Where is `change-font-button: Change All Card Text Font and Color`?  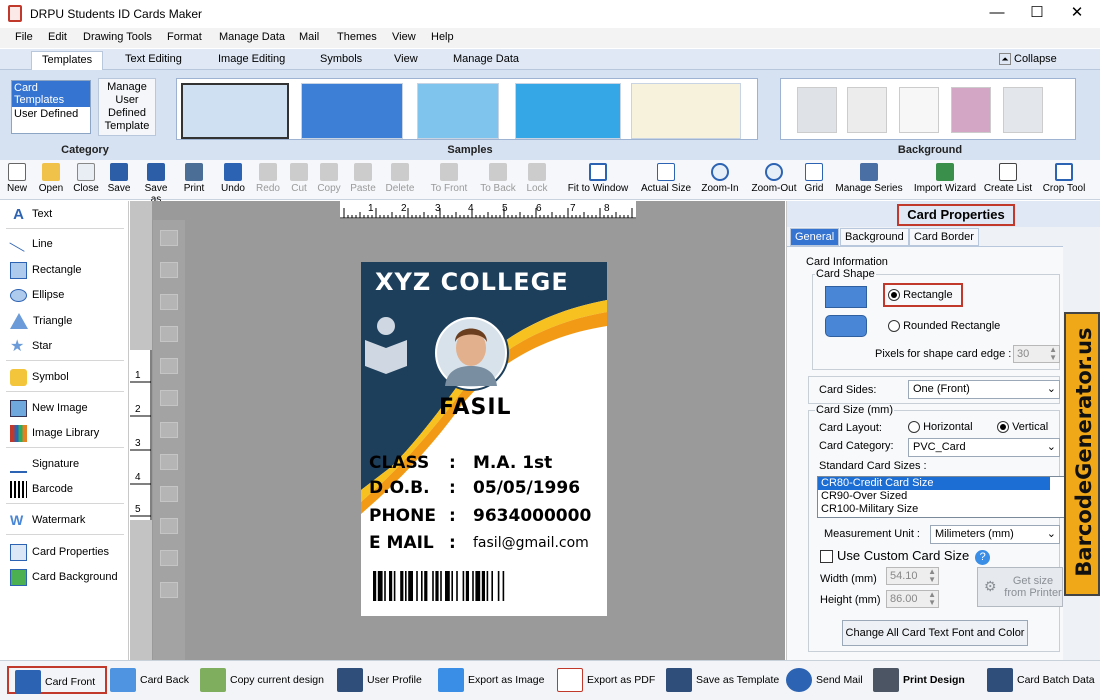 change-font-button: Change All Card Text Font and Color is located at coordinates (935, 633).